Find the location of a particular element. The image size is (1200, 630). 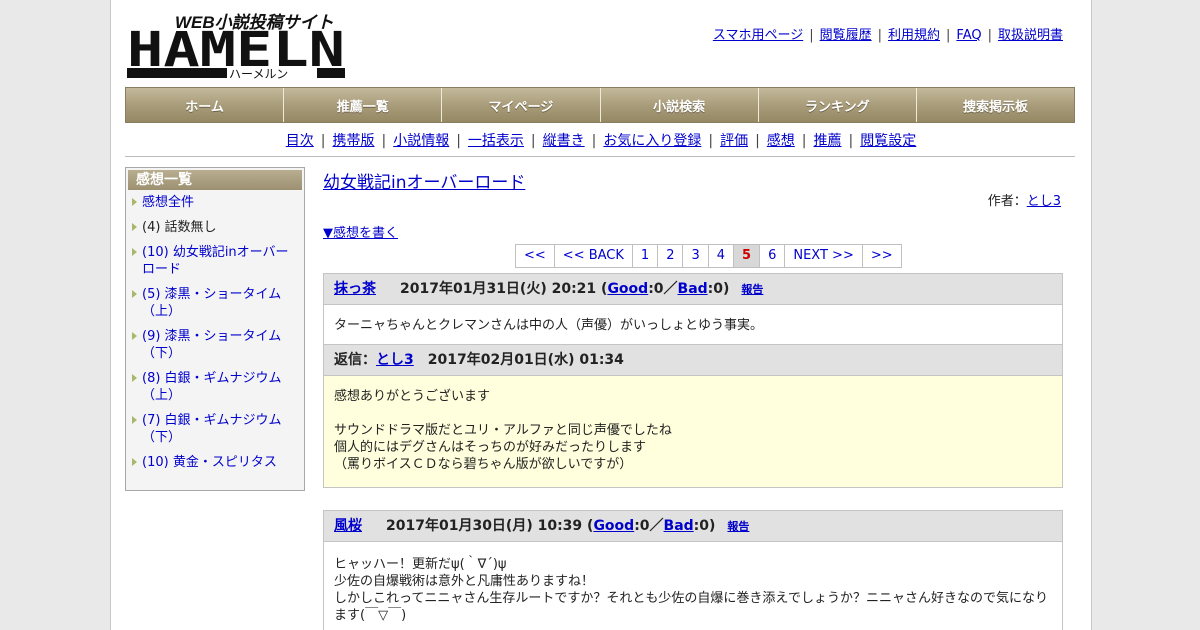

reply-user: とし3 is located at coordinates (395, 360).